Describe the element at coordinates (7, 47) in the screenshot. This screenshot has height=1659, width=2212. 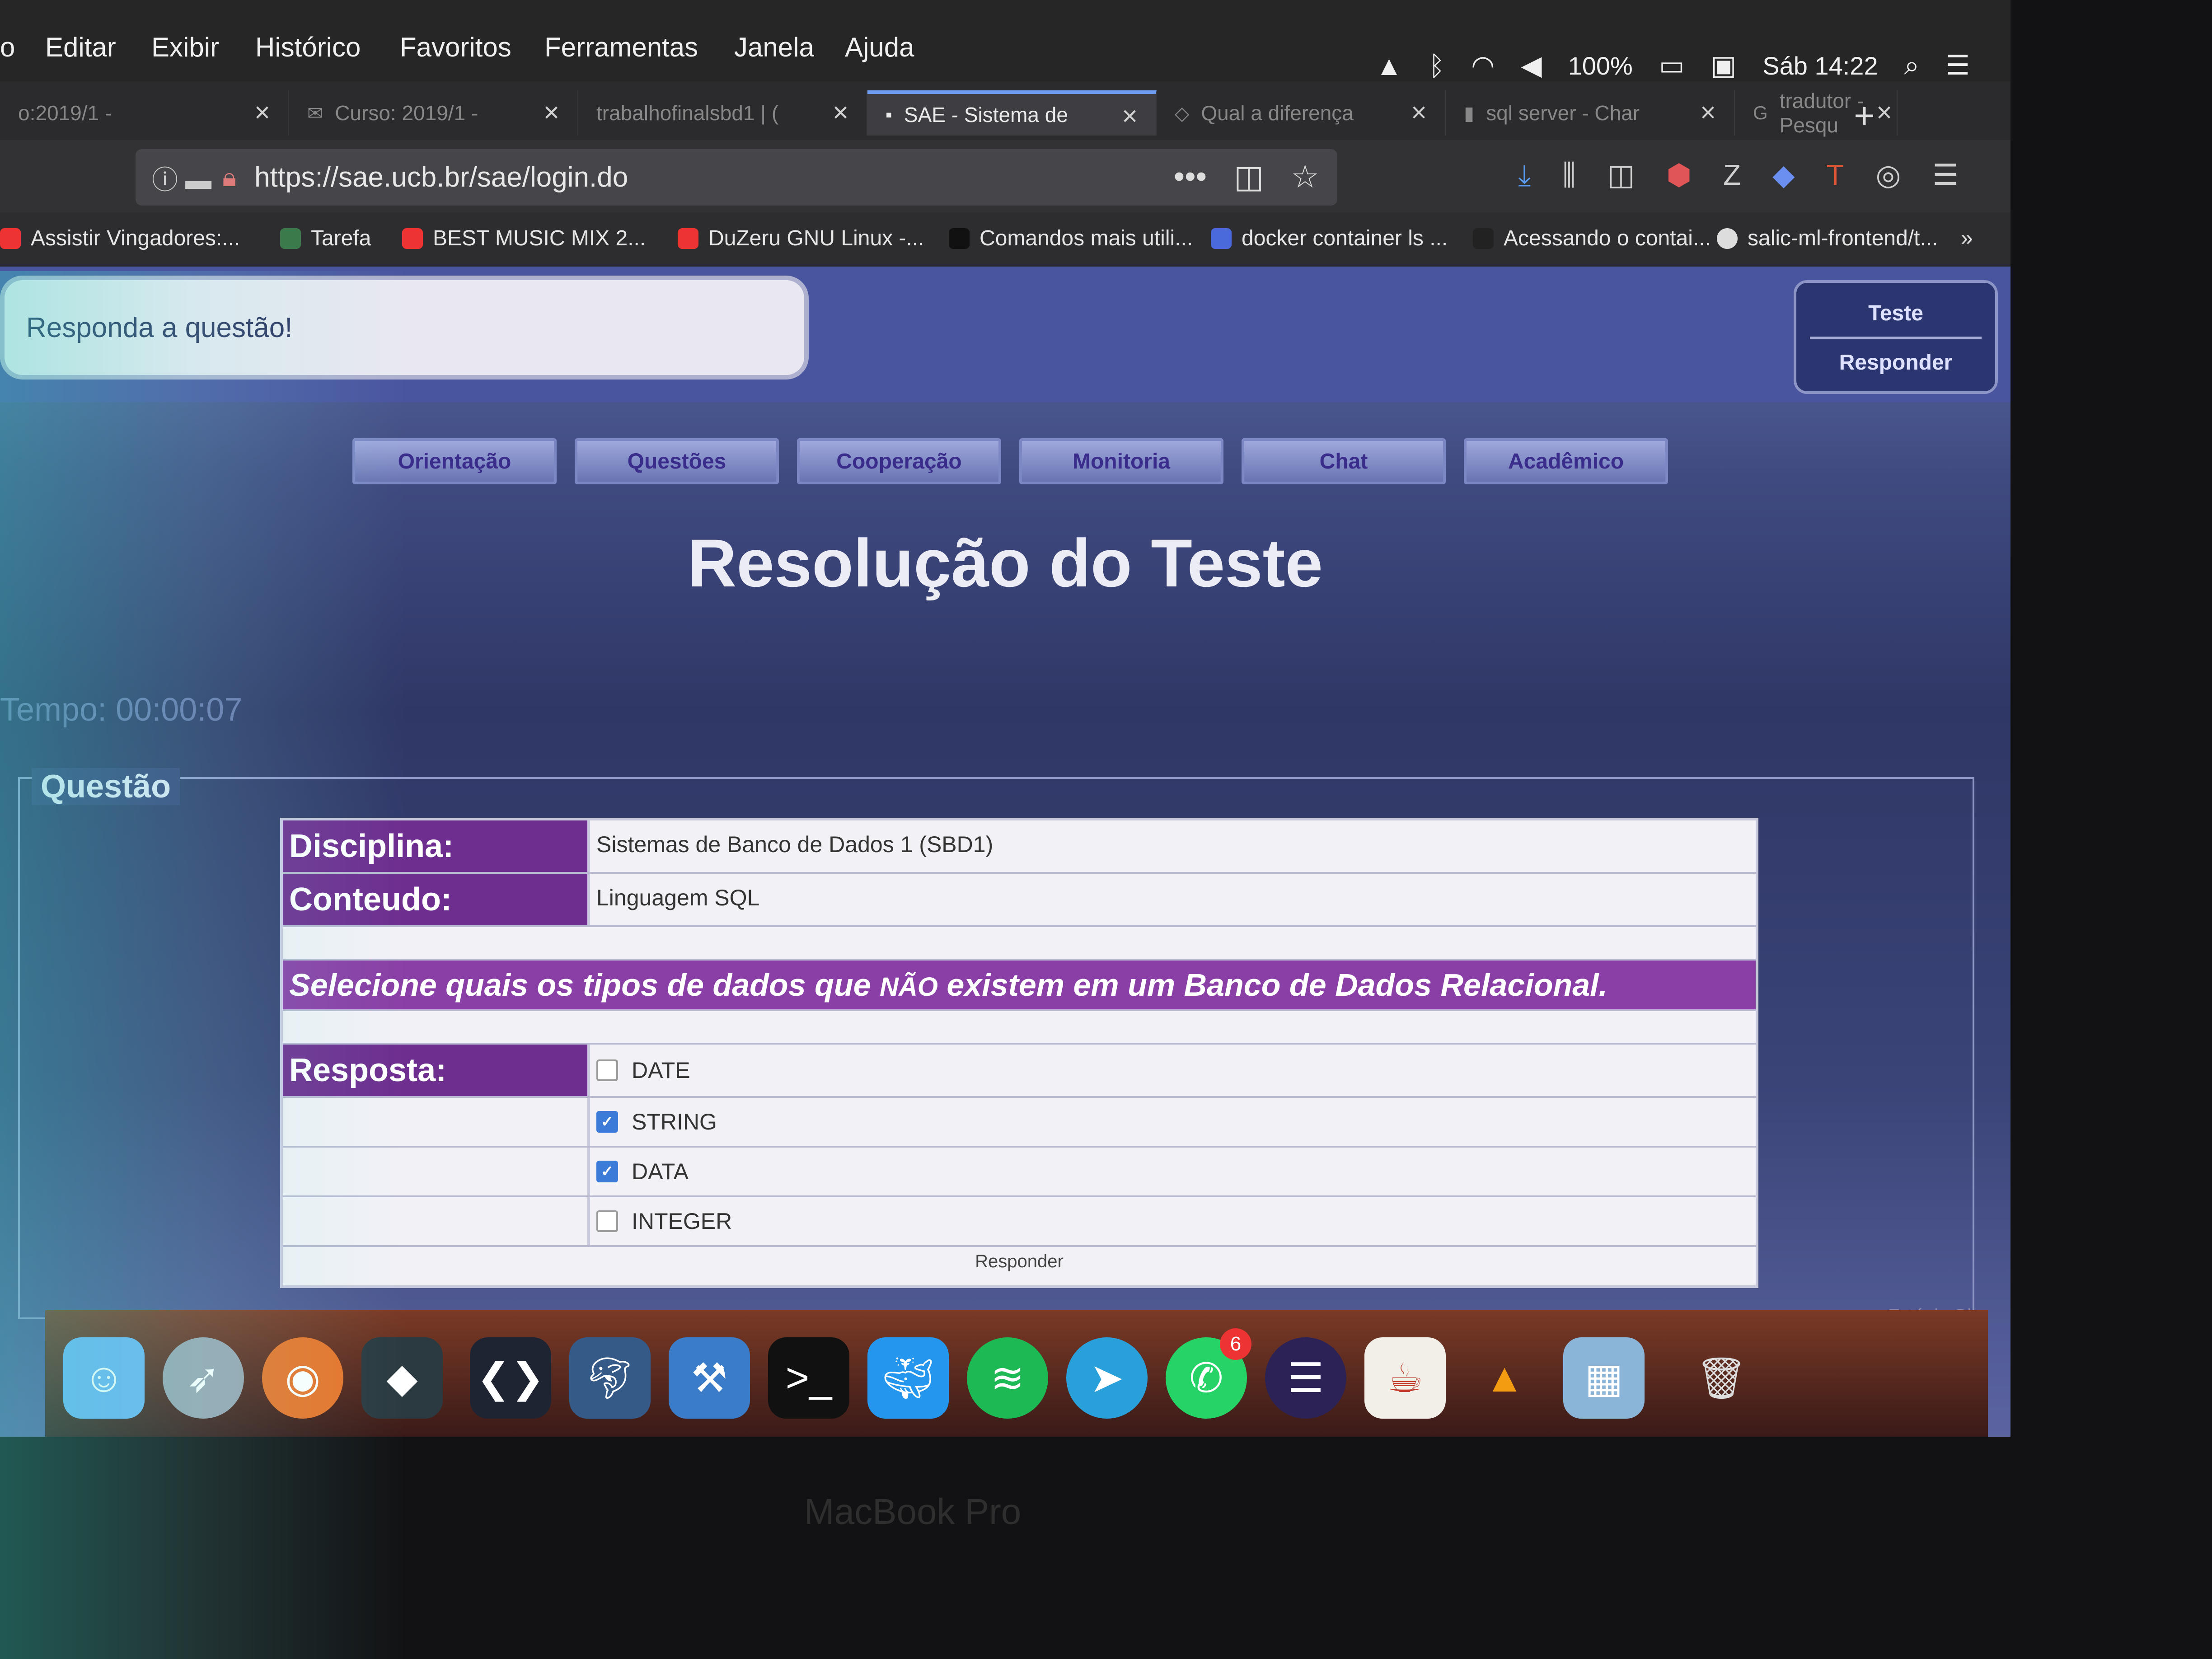
I see `menu-app-fragment: o` at that location.